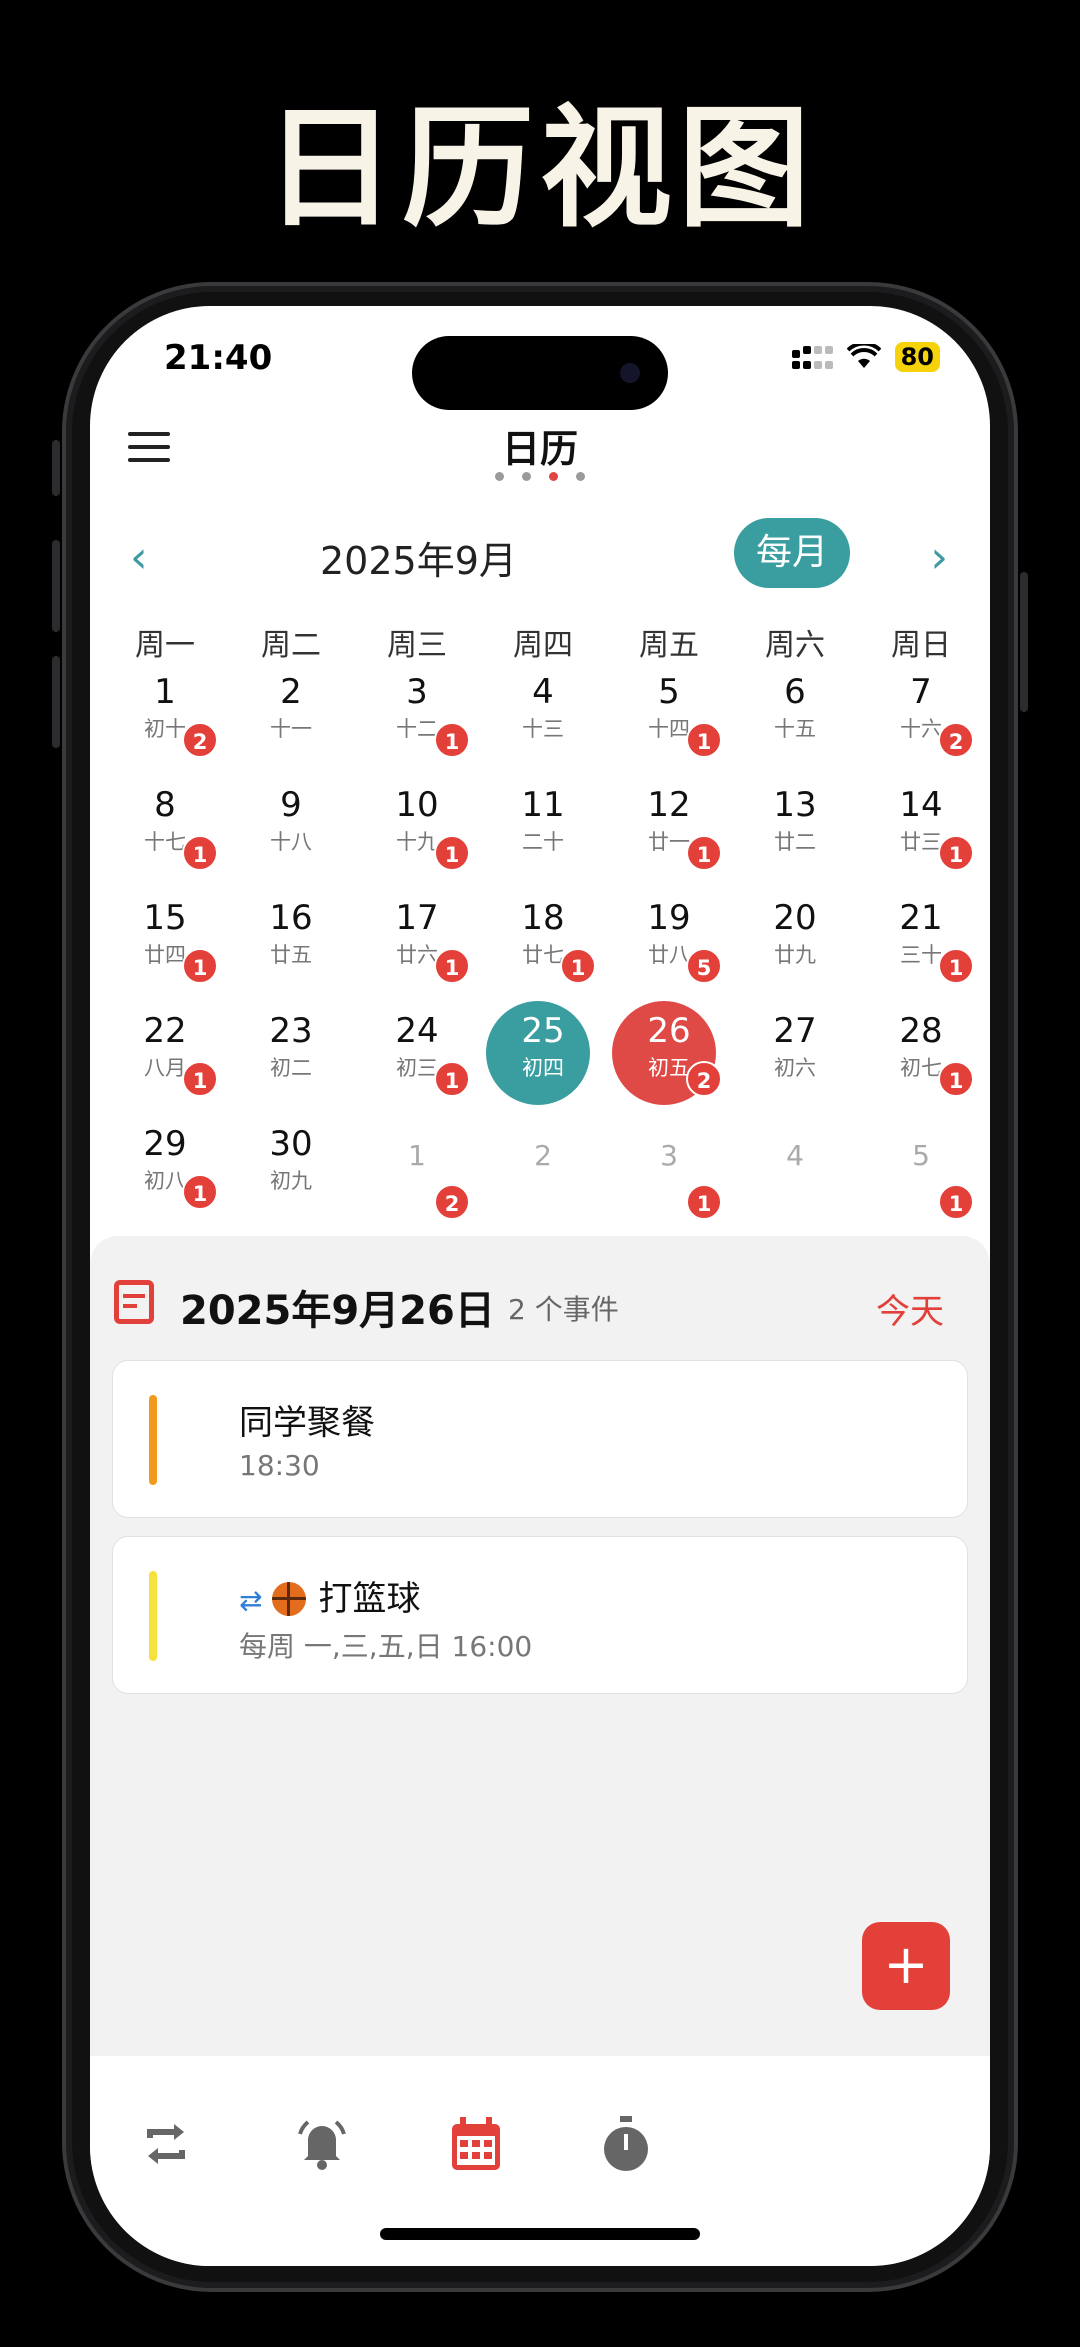 The image size is (1080, 2347). Describe the element at coordinates (165, 692) in the screenshot. I see `day-number: 1` at that location.